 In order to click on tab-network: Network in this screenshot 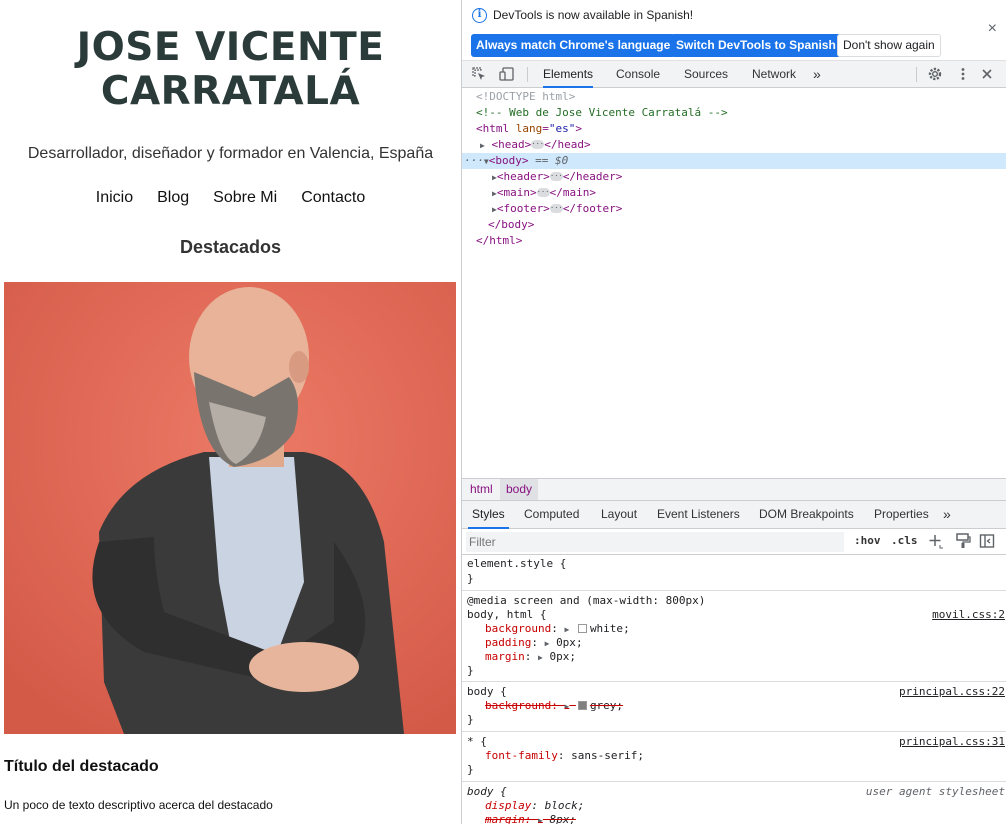, I will do `click(774, 74)`.